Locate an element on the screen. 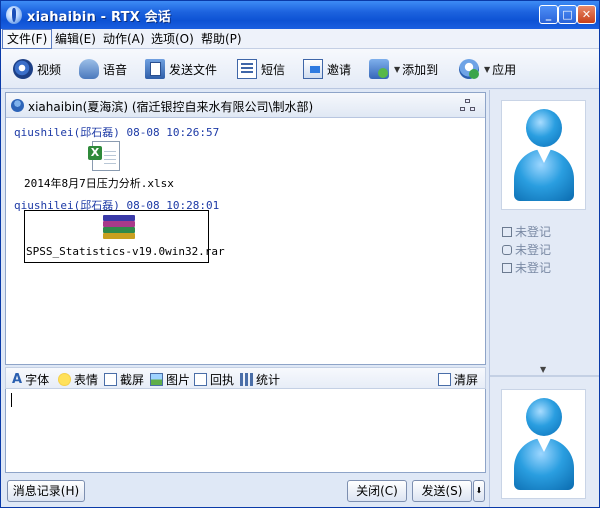  contact-phone: 未登记 is located at coordinates (526, 249).